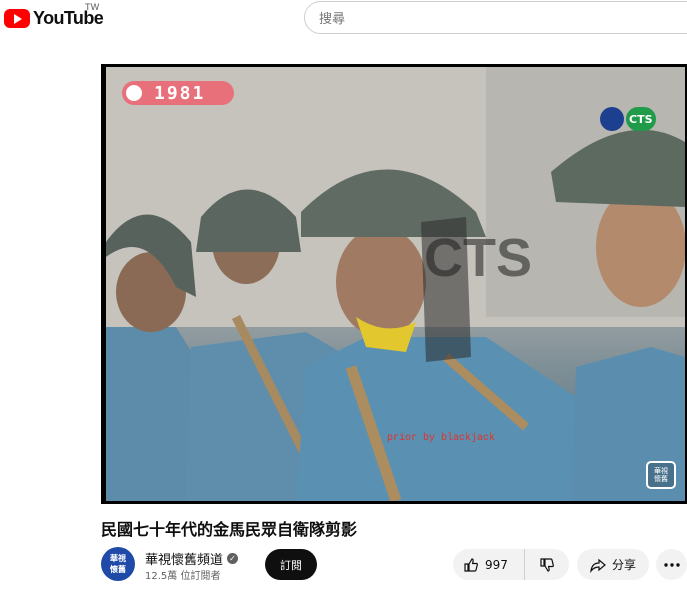 This screenshot has height=589, width=687. Describe the element at coordinates (183, 576) in the screenshot. I see `subscriber-count: 12.5萬 位訂閱者` at that location.